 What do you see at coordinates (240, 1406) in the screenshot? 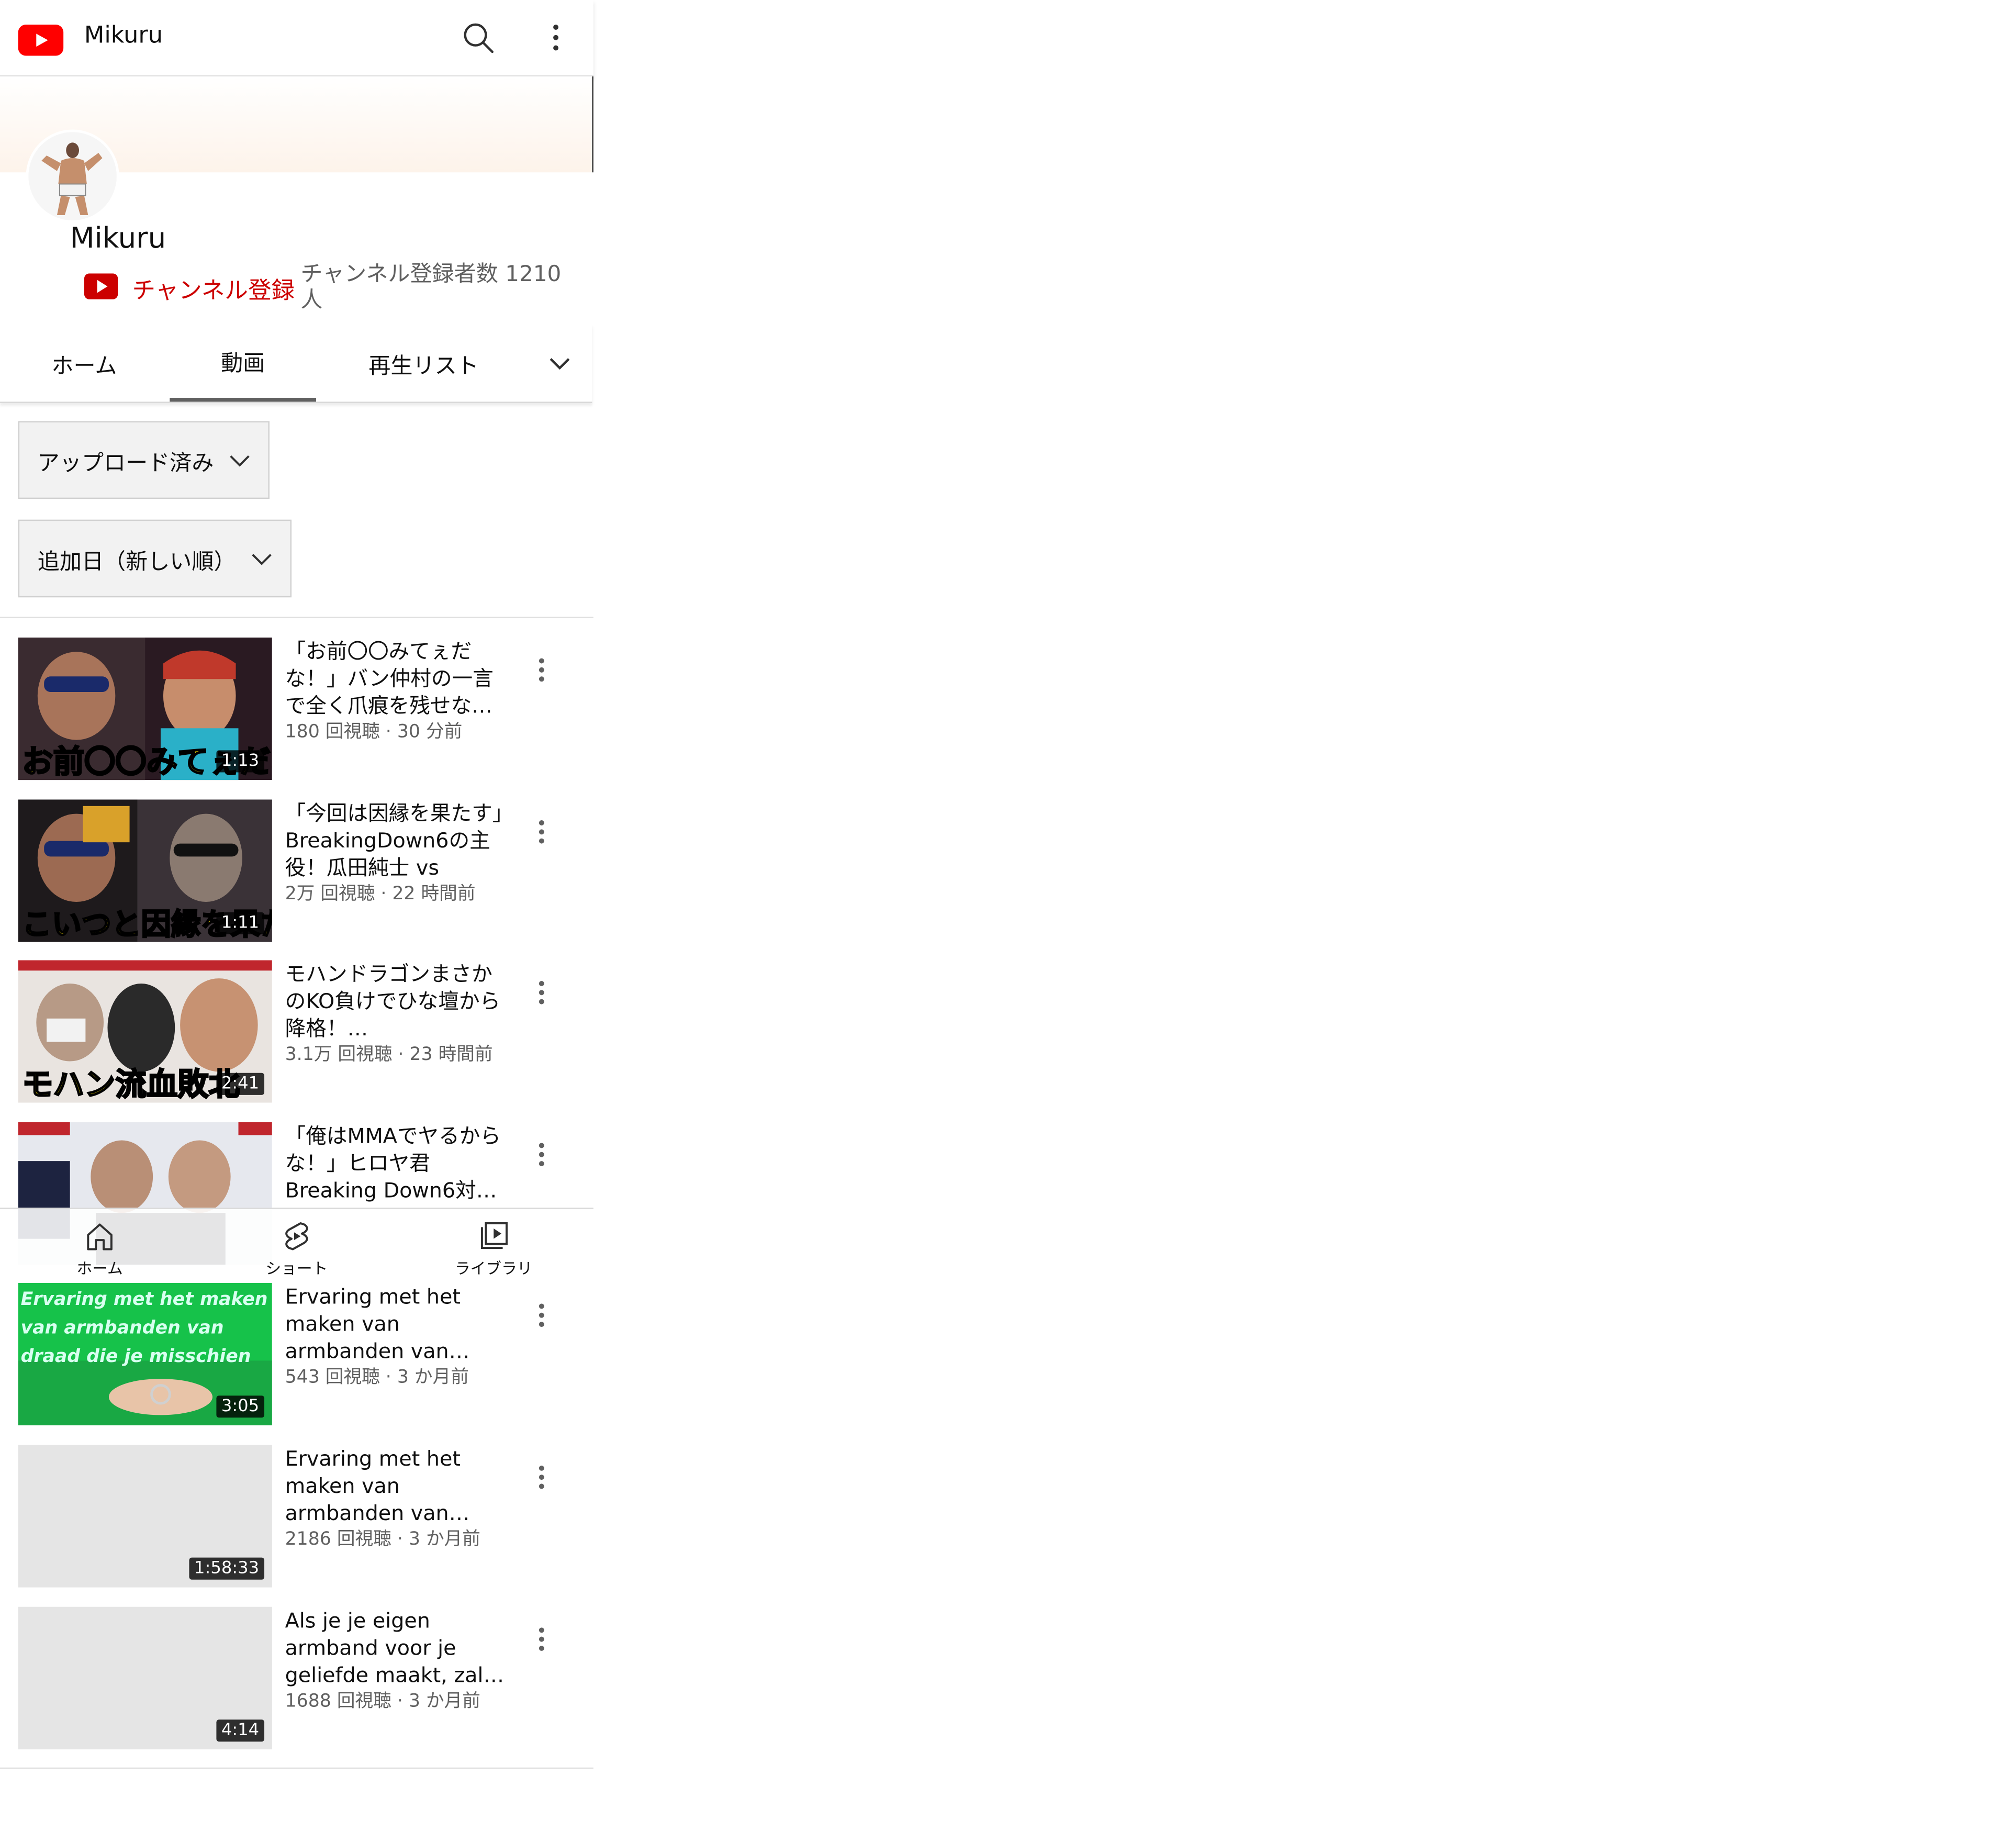
I see `video-duration: 3:05` at bounding box center [240, 1406].